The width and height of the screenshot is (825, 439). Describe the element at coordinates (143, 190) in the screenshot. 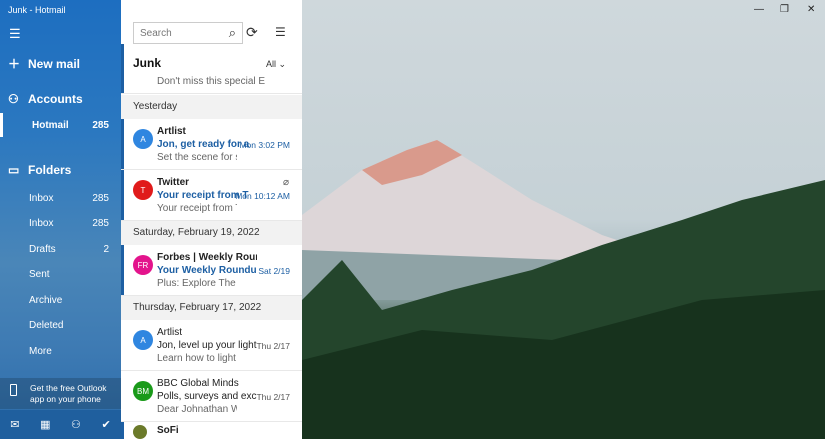

I see `sender-avatar: T` at that location.